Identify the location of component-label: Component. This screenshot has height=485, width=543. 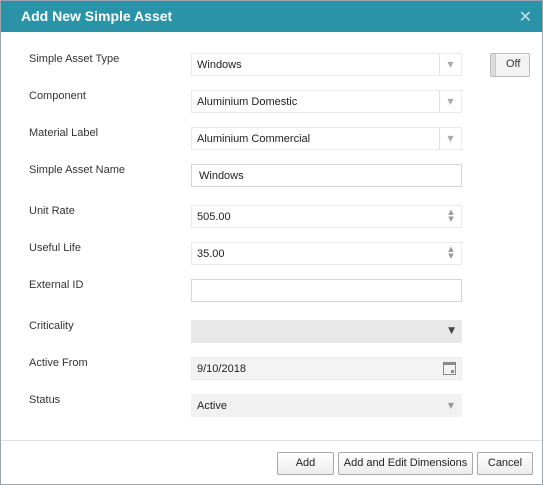
(57, 96).